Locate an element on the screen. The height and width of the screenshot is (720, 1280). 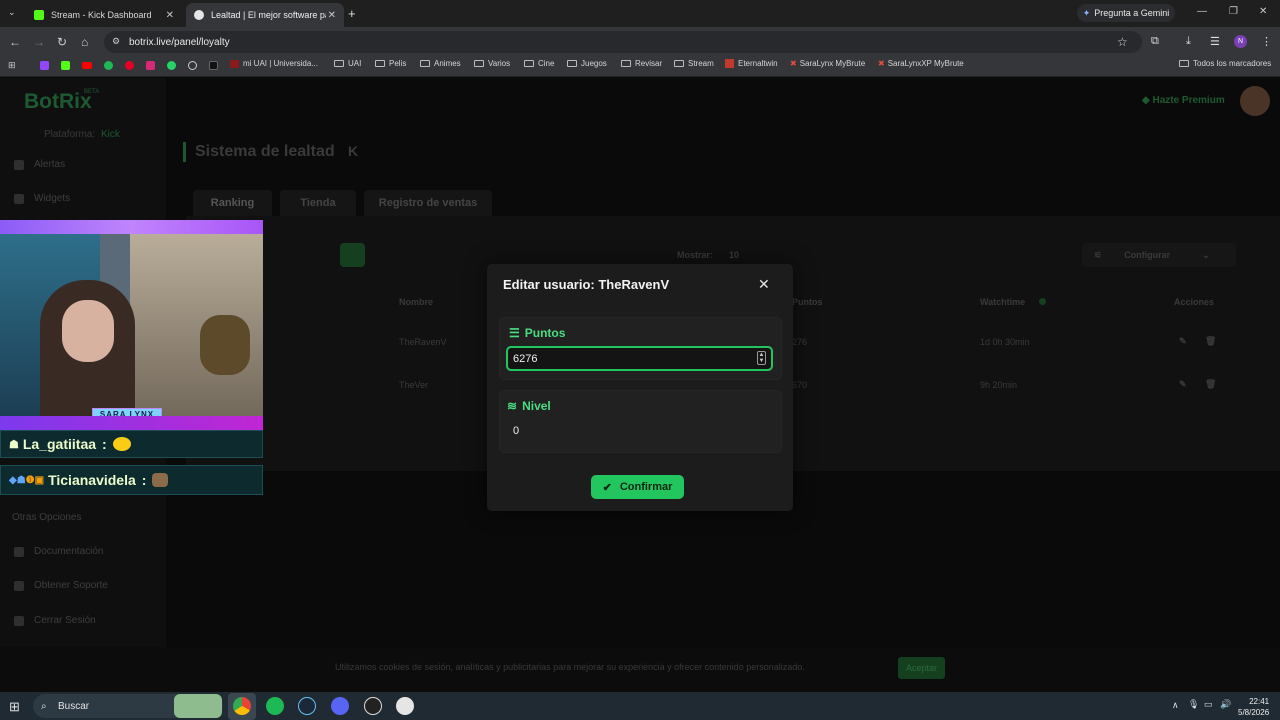
extensions-icon: ⧉ is located at coordinates (1155, 41).